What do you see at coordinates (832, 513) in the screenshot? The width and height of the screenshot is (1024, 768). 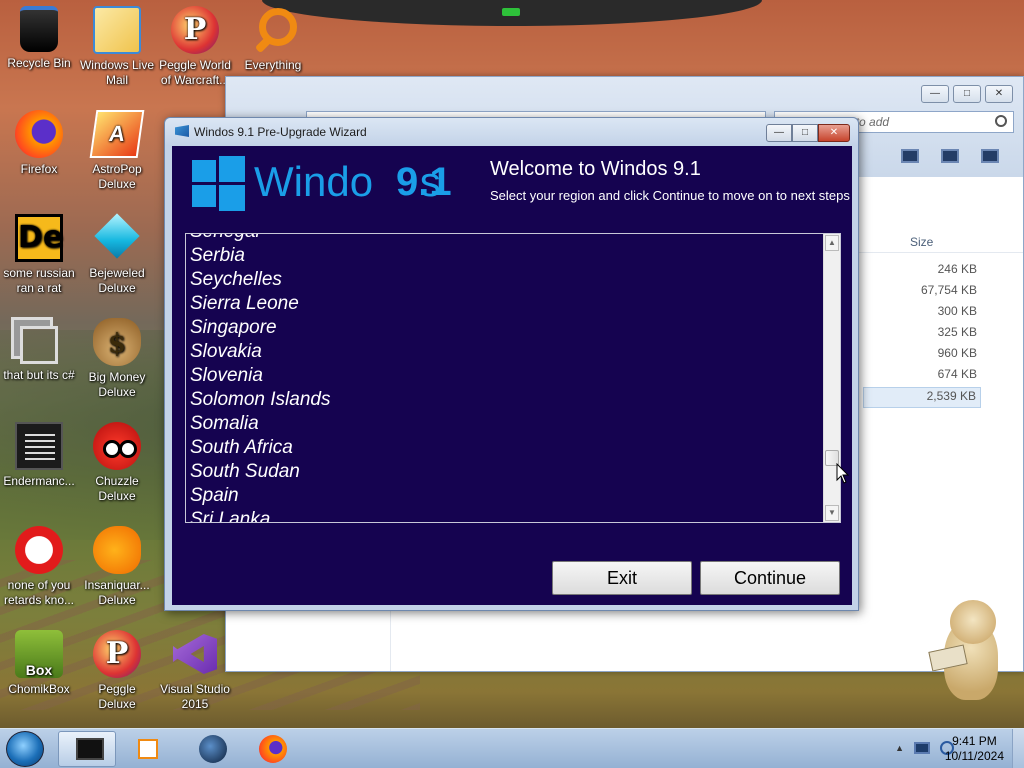 I see `scroll-down-arrow-icon: ▼` at bounding box center [832, 513].